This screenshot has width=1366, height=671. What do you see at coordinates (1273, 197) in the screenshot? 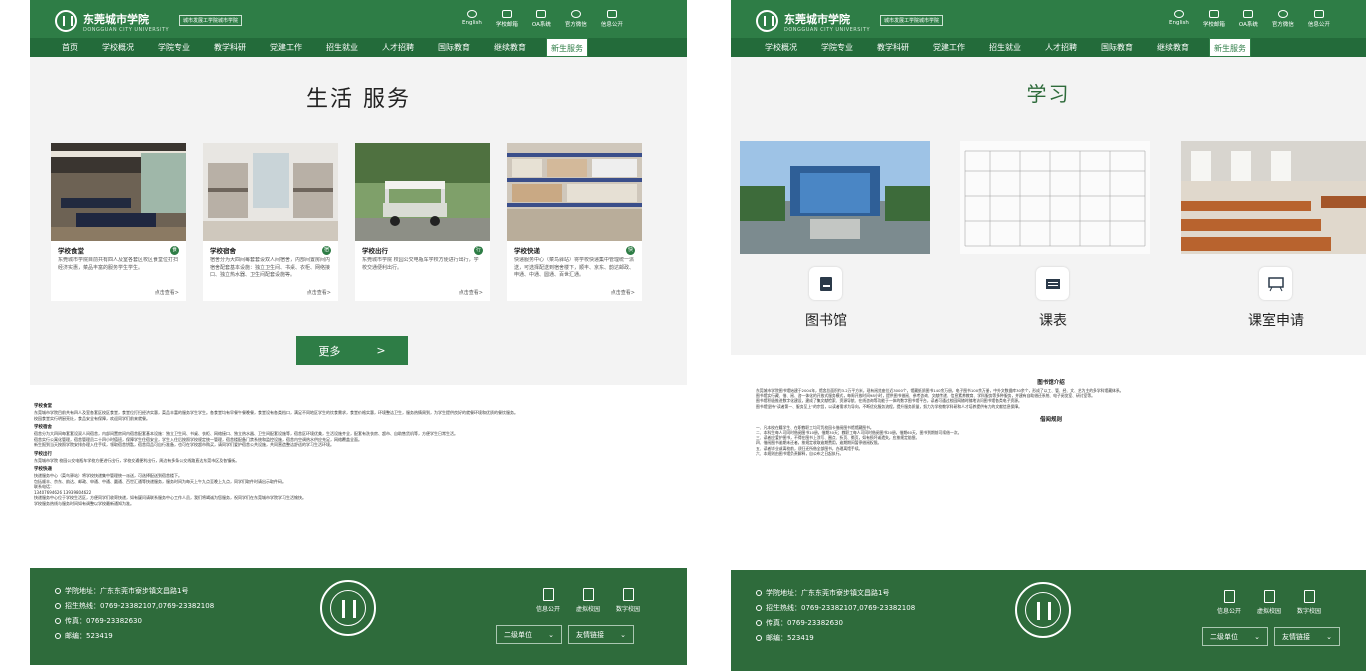
I see `classroom-photo` at bounding box center [1273, 197].